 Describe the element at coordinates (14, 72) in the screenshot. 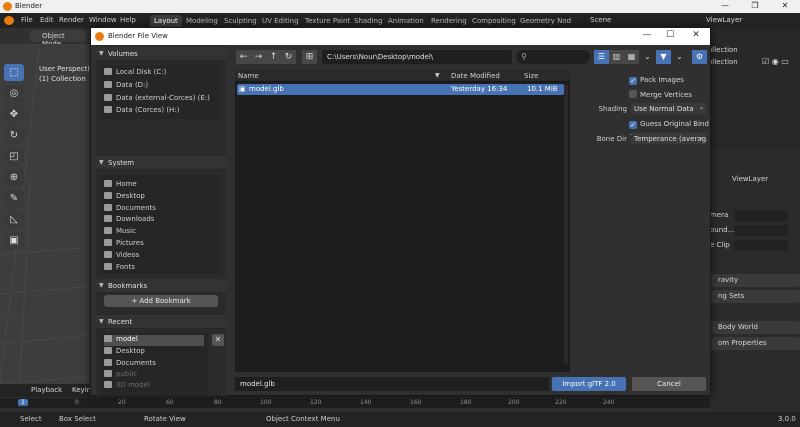

I see `select-tool-icon: ⬚` at that location.